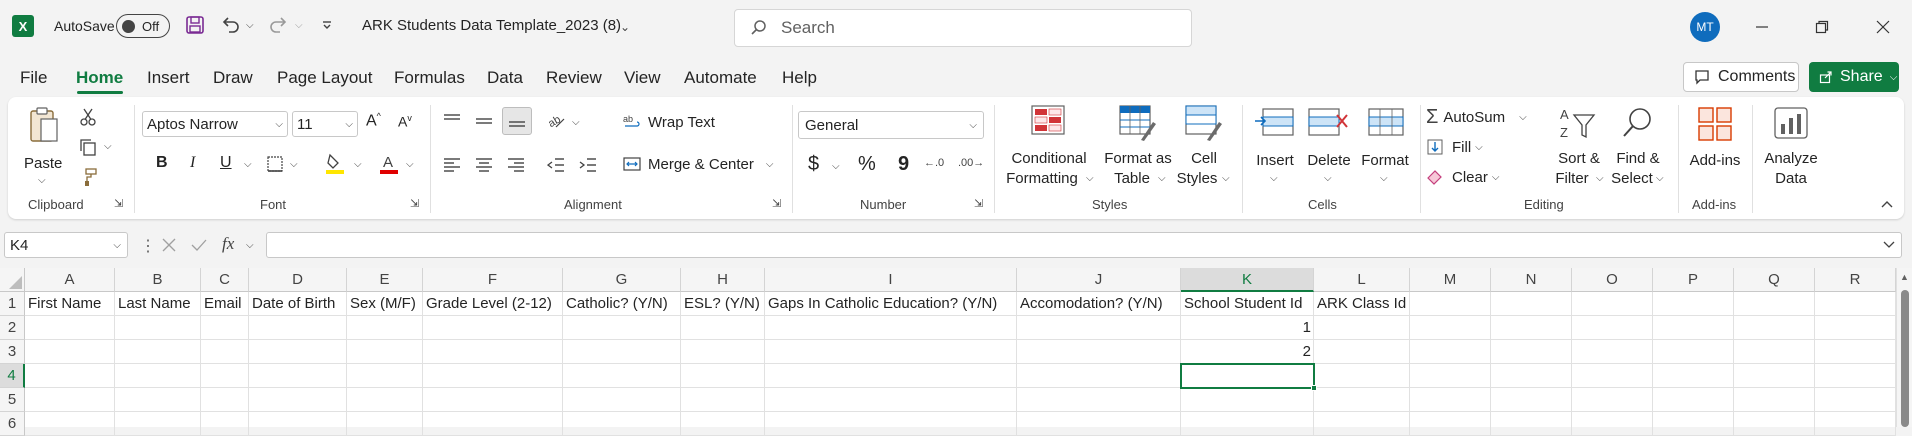 The width and height of the screenshot is (1912, 436). I want to click on column-header-m: M, so click(1450, 280).